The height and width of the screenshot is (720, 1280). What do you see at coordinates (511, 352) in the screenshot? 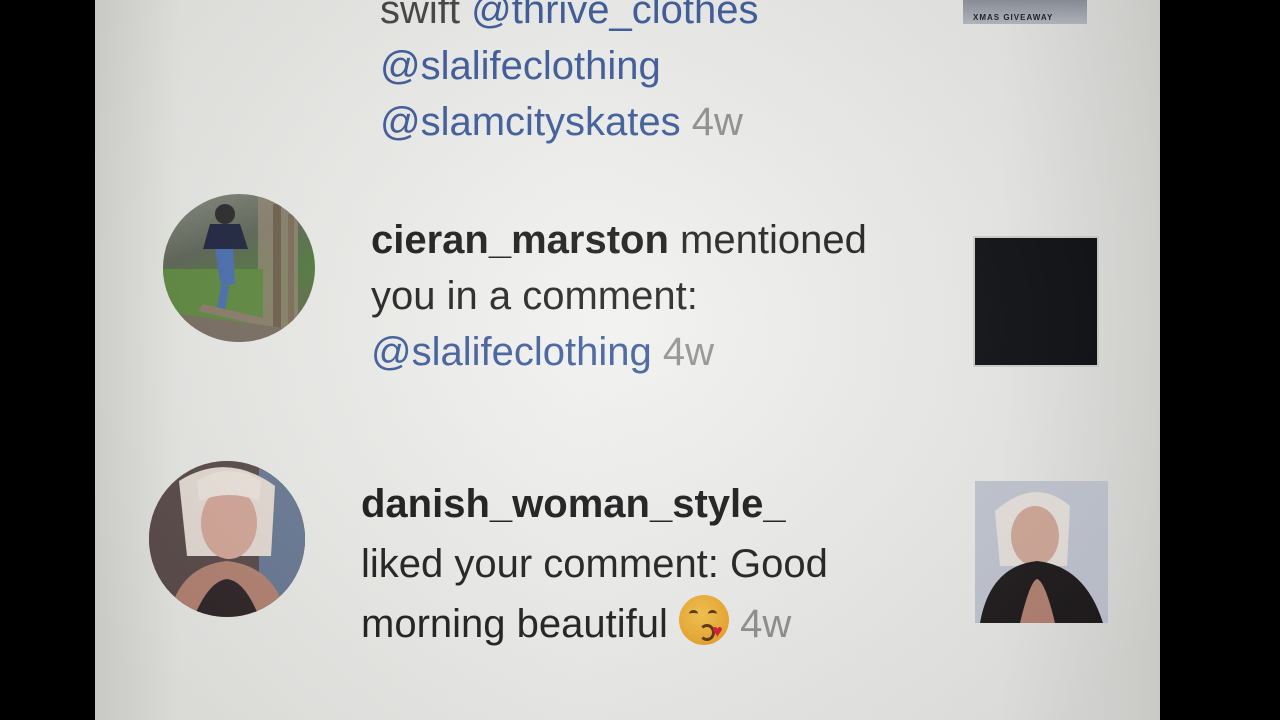
I see `mention-slalifeclothing-2: @slalifeclothing` at bounding box center [511, 352].